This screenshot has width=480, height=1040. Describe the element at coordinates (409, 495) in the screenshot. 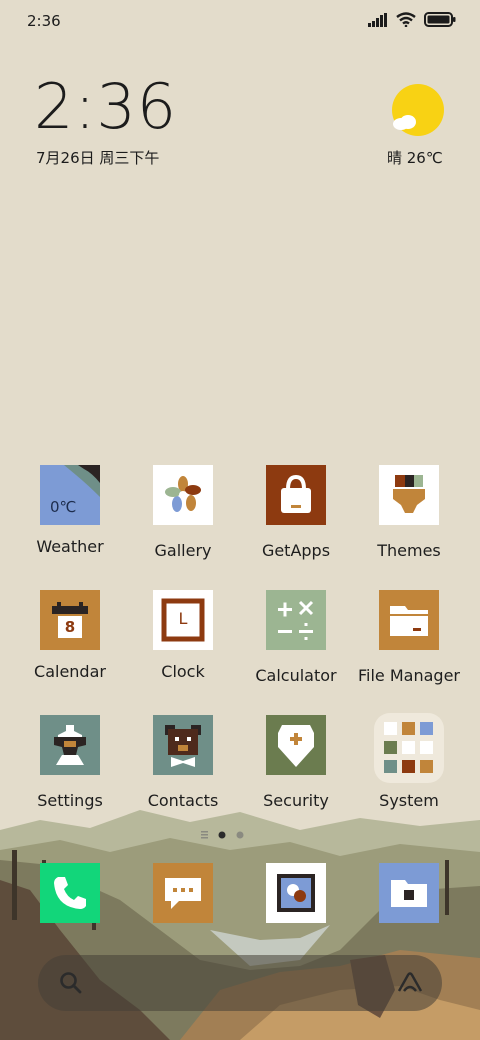

I see `themes-icon` at that location.